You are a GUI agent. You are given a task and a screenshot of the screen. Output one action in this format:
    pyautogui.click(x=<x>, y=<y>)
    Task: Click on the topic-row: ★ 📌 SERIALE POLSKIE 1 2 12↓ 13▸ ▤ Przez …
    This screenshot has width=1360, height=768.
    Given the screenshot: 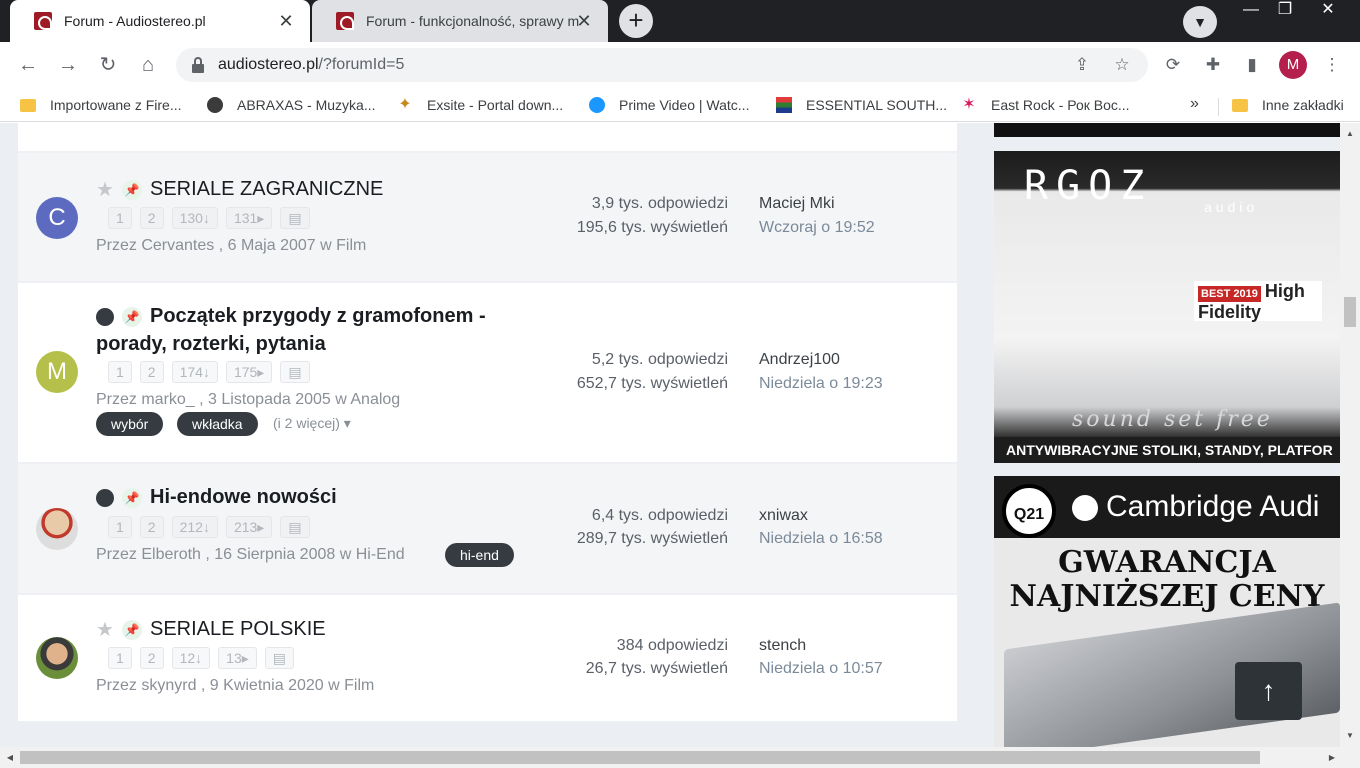 What is the action you would take?
    pyautogui.click(x=487, y=657)
    